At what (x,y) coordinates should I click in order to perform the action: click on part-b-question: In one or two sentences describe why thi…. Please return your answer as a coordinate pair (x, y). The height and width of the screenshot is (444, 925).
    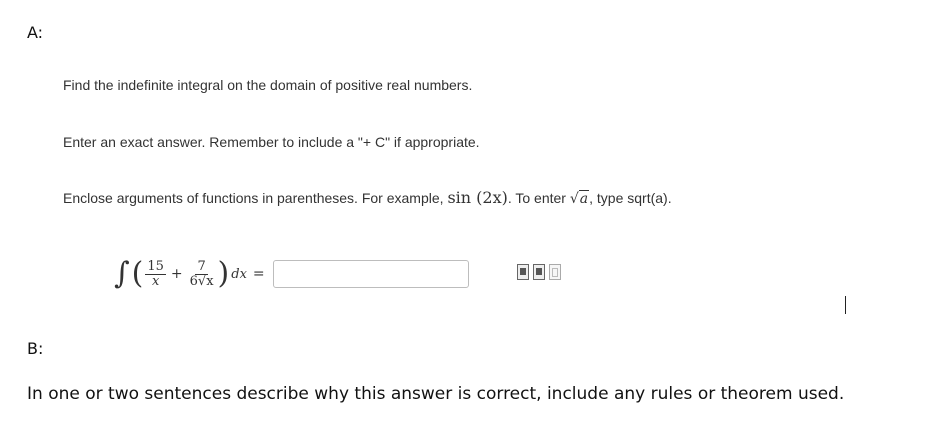
    Looking at the image, I should click on (436, 394).